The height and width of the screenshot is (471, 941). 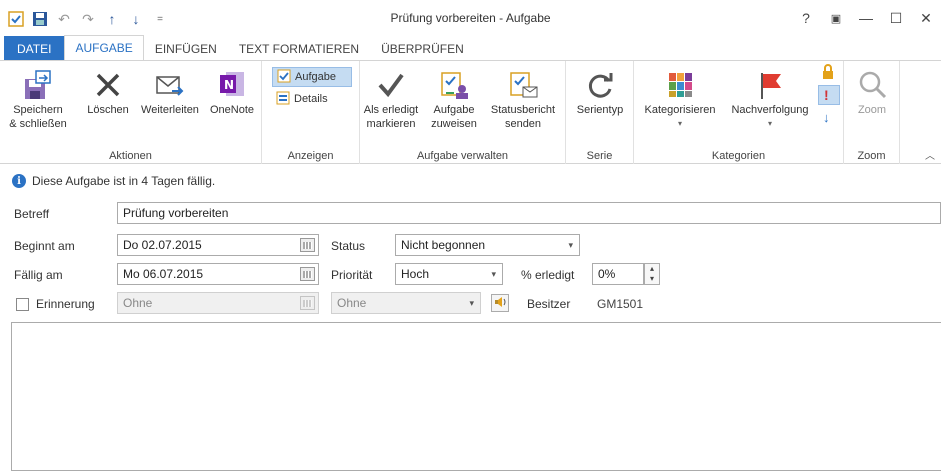 I want to click on info-bar: i Diese Aufgabe ist in 4 Tagen fällig., so click(x=113, y=181).